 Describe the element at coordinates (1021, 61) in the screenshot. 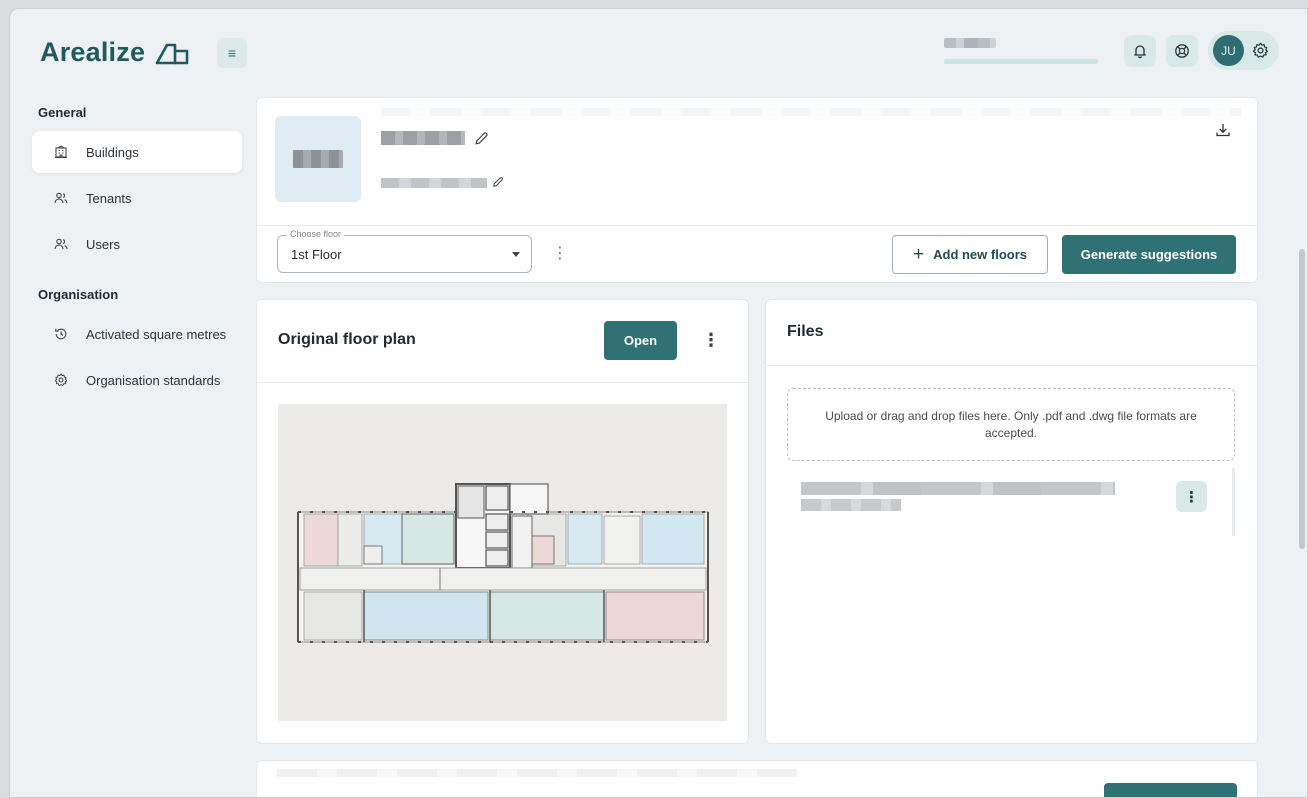

I see `redacted-progress` at that location.